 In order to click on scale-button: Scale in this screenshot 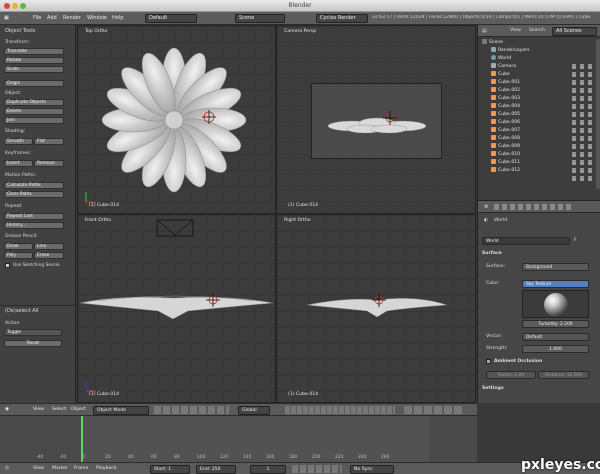, I will do `click(34, 69)`.